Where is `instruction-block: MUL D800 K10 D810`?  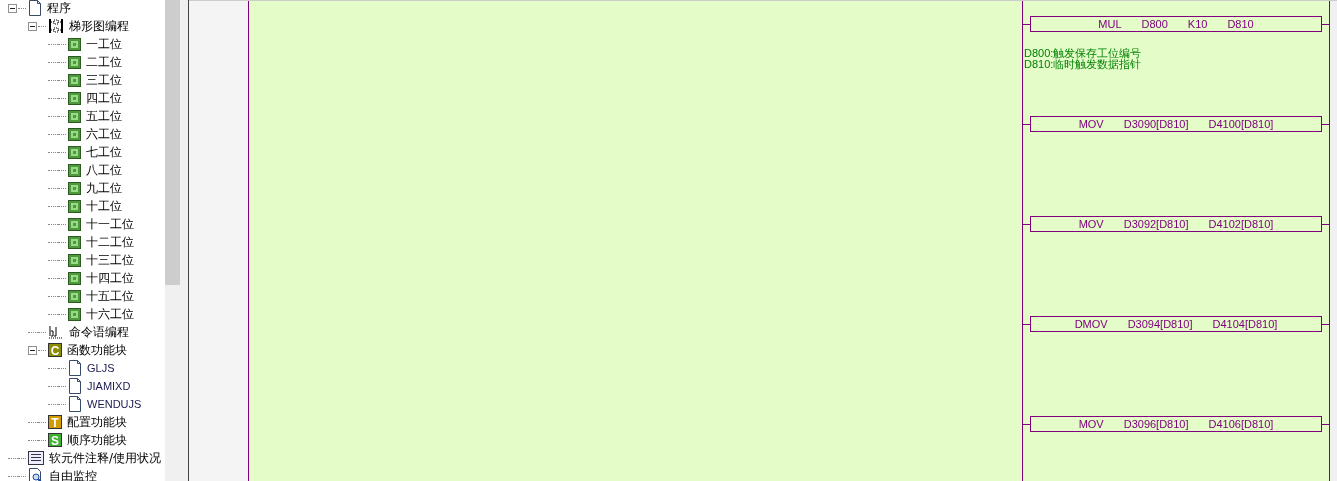 instruction-block: MUL D800 K10 D810 is located at coordinates (1176, 24).